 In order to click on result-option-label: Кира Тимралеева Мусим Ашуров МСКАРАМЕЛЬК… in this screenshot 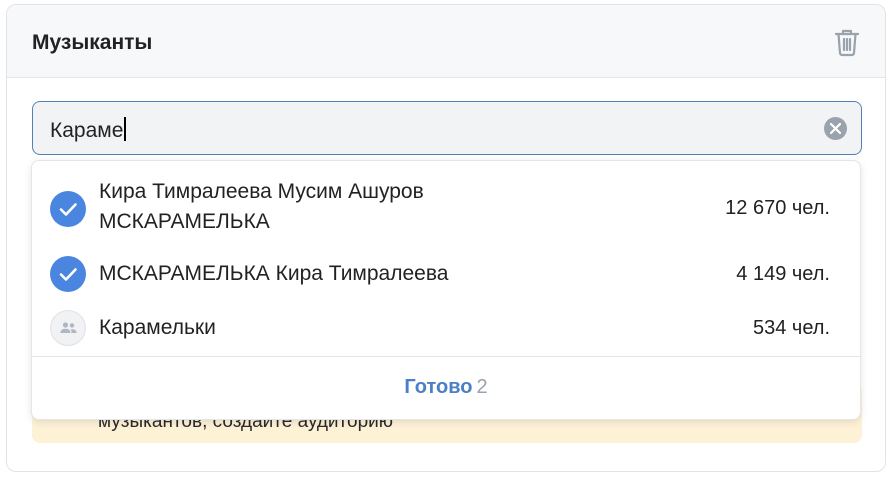, I will do `click(261, 206)`.